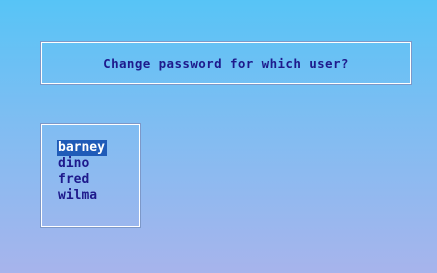 Image resolution: width=437 pixels, height=273 pixels. I want to click on user-item-label: fred, so click(98, 180).